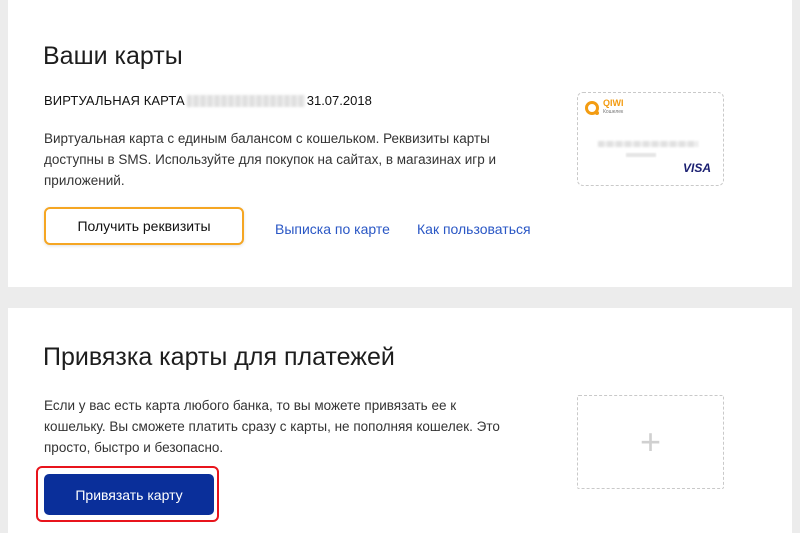  Describe the element at coordinates (219, 357) in the screenshot. I see `link-card-title: Привязка карты для платежей` at that location.